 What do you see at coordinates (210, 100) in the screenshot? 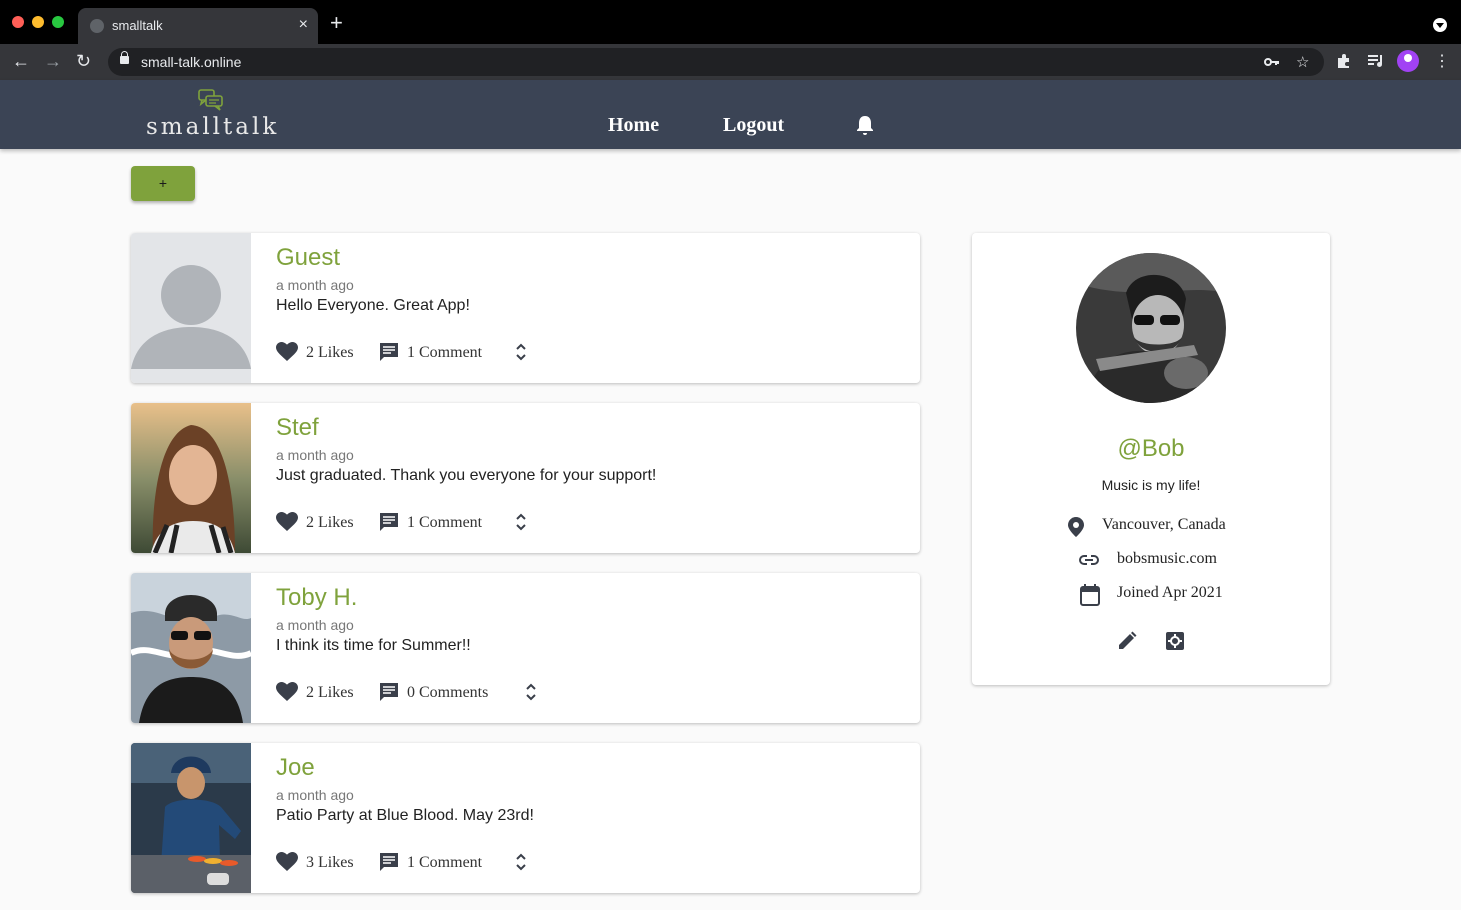
I see `chat-bubbles-icon` at bounding box center [210, 100].